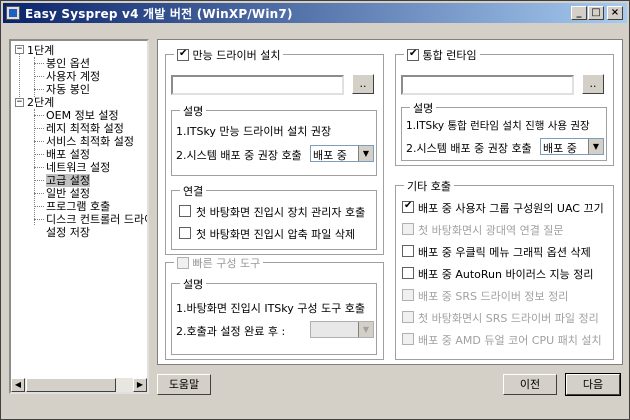 The height and width of the screenshot is (420, 630). What do you see at coordinates (185, 233) in the screenshot?
I see `delete-archive-checkbox` at bounding box center [185, 233].